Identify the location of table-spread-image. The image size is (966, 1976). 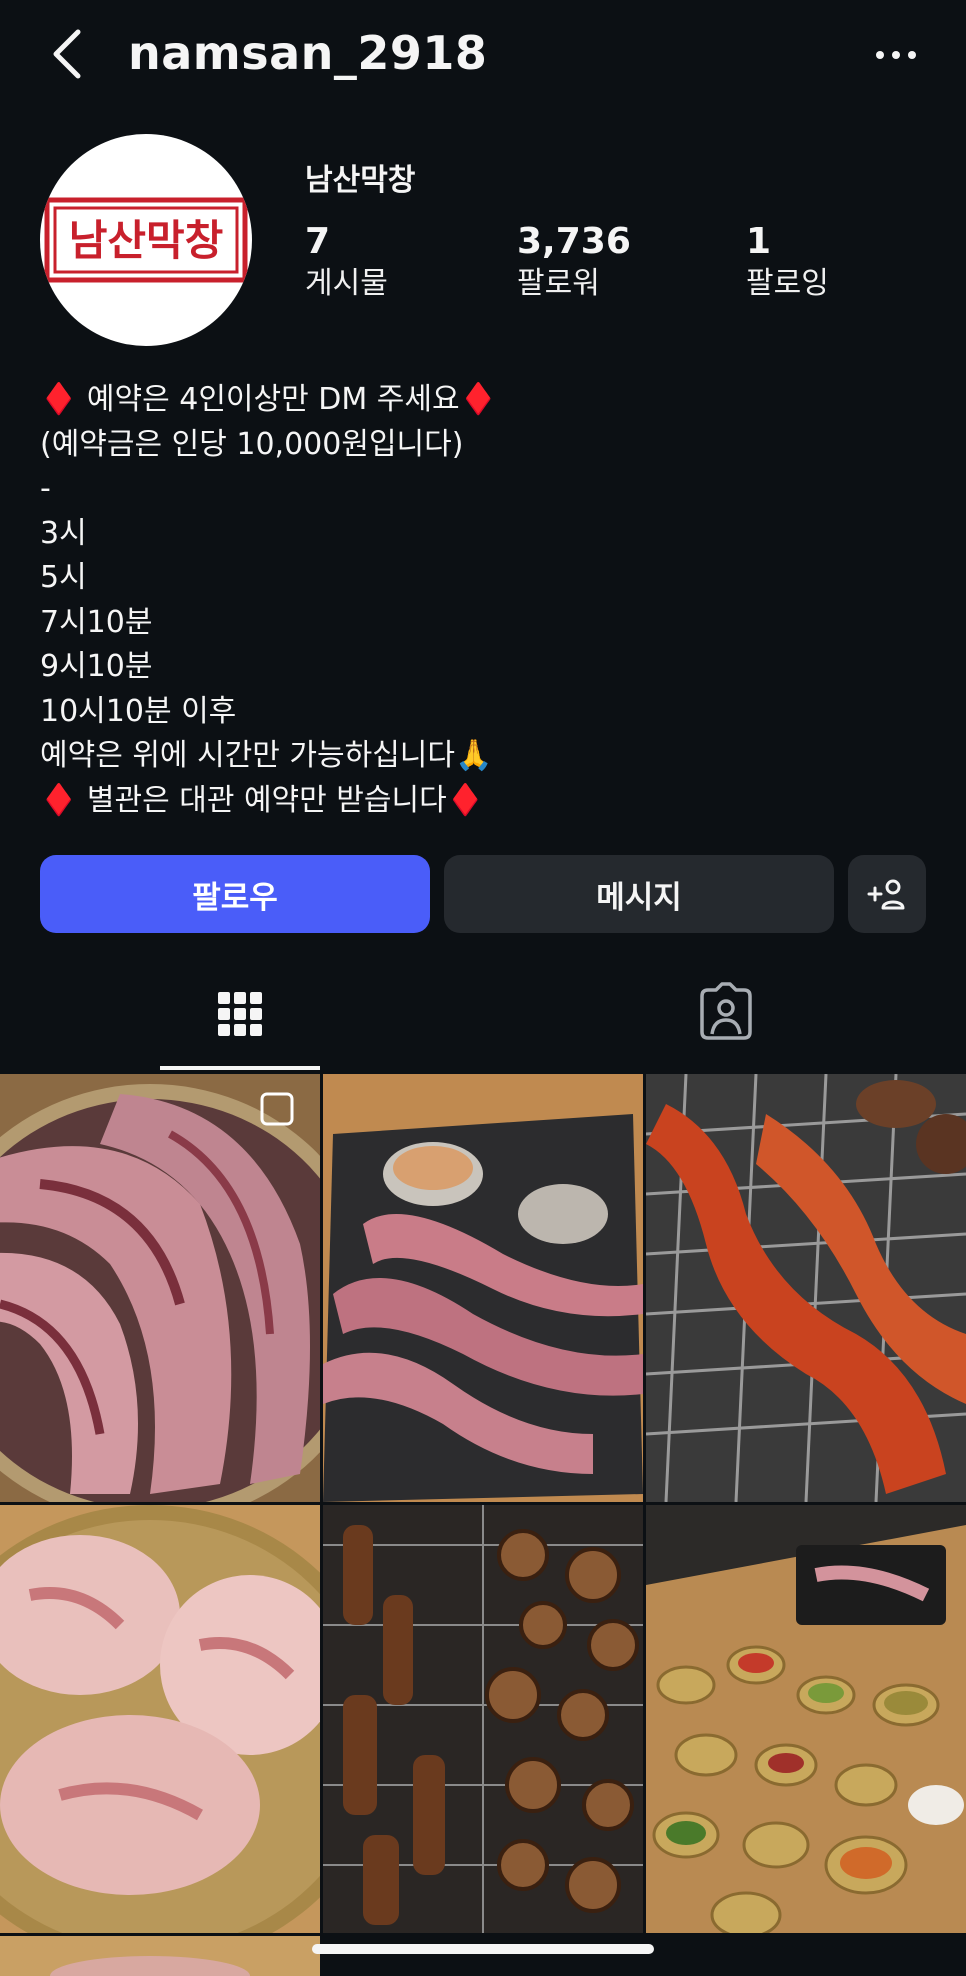
(806, 1719).